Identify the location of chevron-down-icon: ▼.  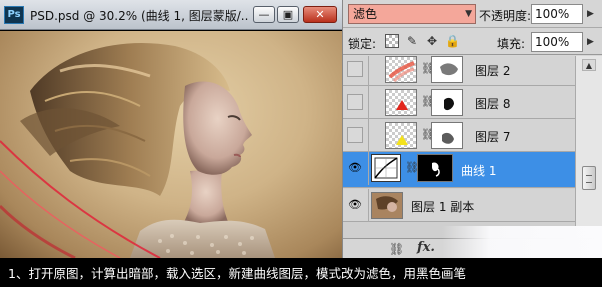
(468, 14).